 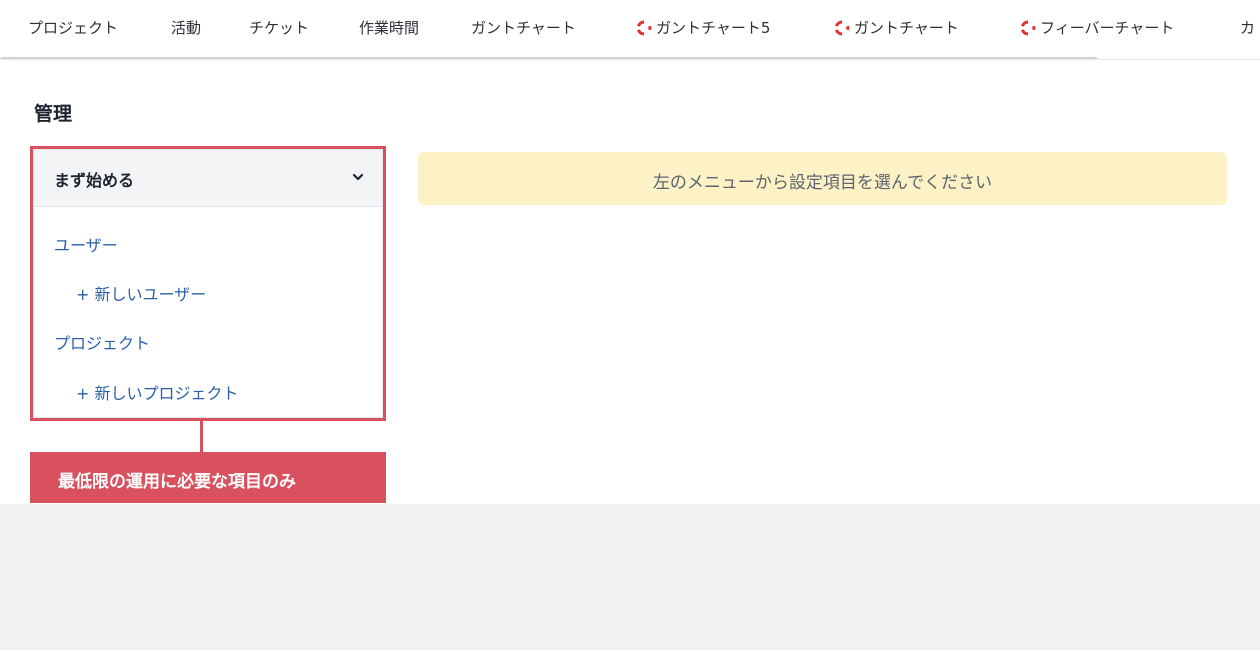 What do you see at coordinates (208, 477) in the screenshot?
I see `callout-label: 最低限の運用に必要な項目のみ` at bounding box center [208, 477].